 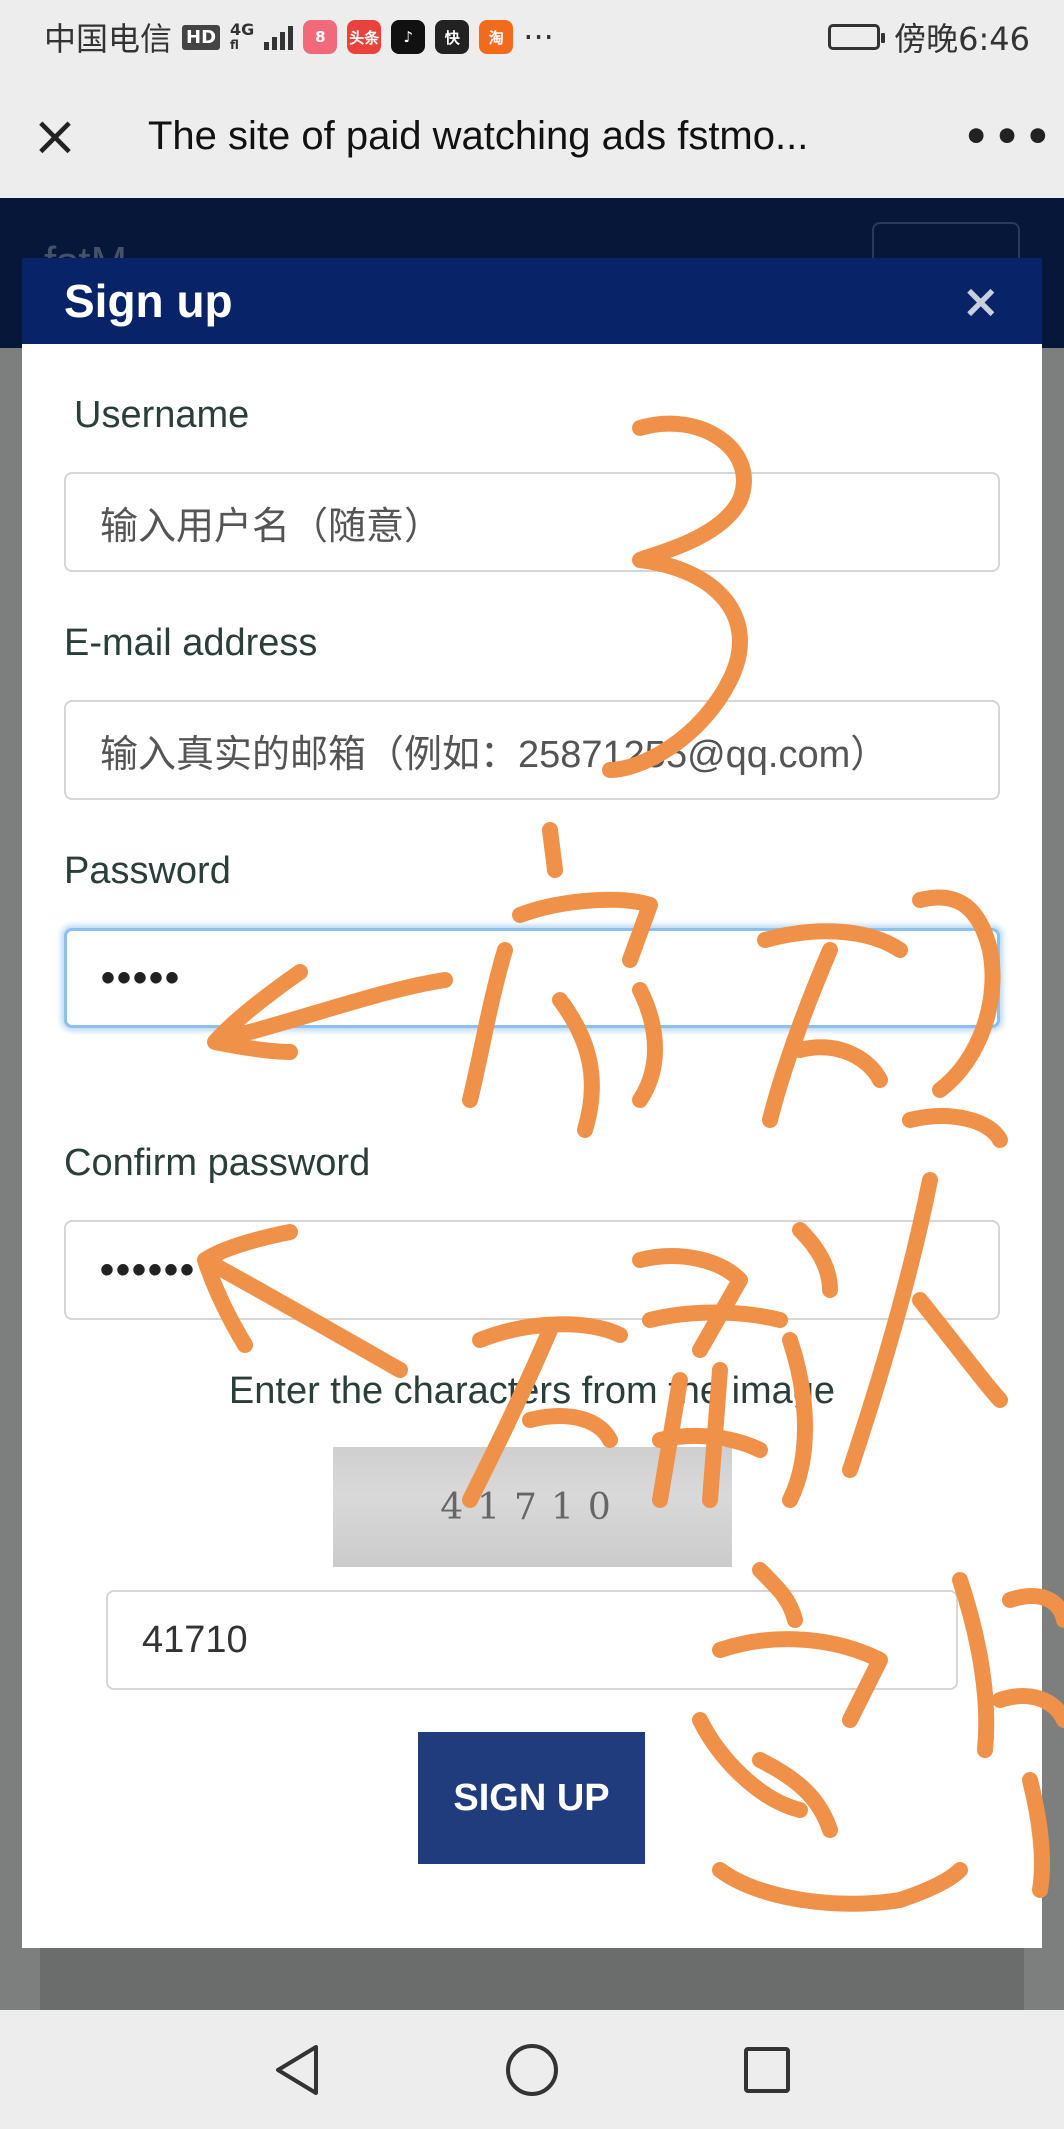 What do you see at coordinates (108, 39) in the screenshot?
I see `carrier-name: 中国电信` at bounding box center [108, 39].